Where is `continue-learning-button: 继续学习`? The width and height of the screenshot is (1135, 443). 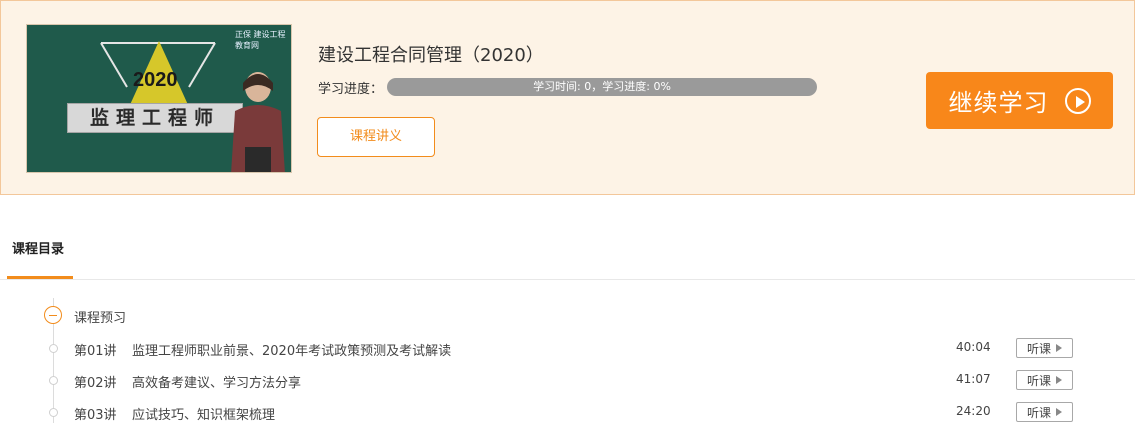
continue-learning-button: 继续学习 is located at coordinates (1019, 100).